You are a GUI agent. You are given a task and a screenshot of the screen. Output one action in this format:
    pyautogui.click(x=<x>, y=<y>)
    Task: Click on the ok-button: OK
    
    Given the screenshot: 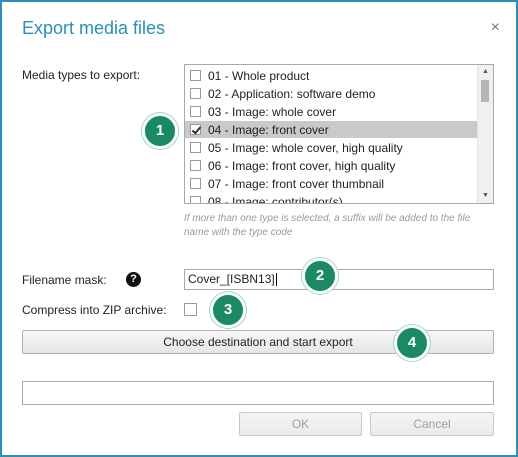 What is the action you would take?
    pyautogui.click(x=300, y=424)
    